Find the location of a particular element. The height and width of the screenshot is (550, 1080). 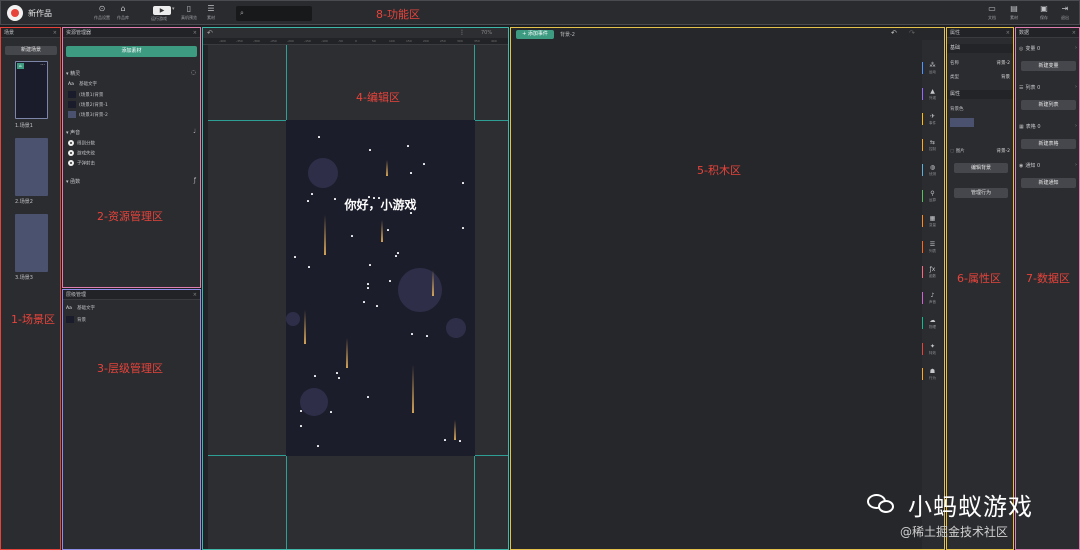

refresh-icon: ◌ is located at coordinates (193, 72).